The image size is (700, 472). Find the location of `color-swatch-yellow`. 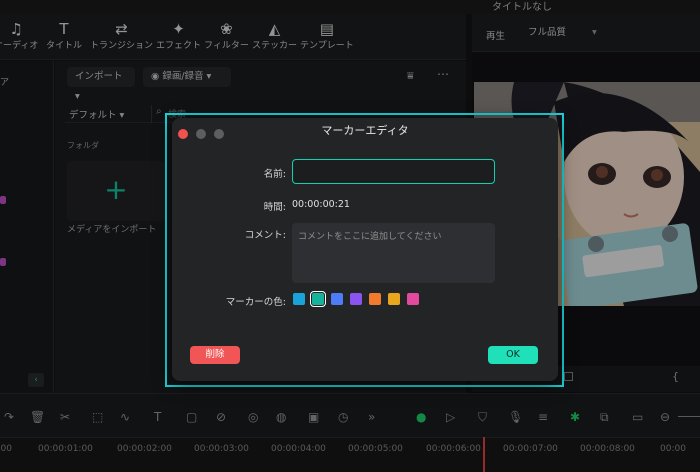

color-swatch-yellow is located at coordinates (394, 299).